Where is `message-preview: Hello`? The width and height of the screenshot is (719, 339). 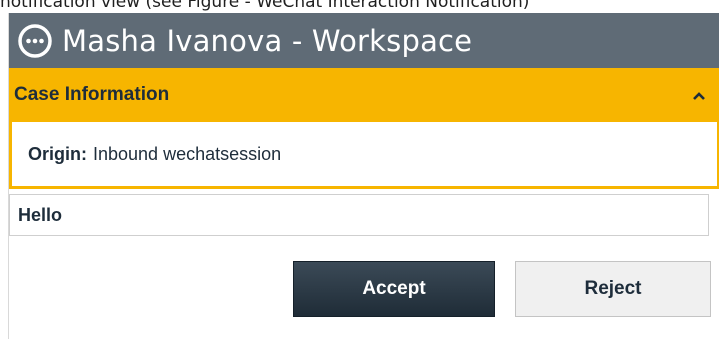 message-preview: Hello is located at coordinates (359, 215).